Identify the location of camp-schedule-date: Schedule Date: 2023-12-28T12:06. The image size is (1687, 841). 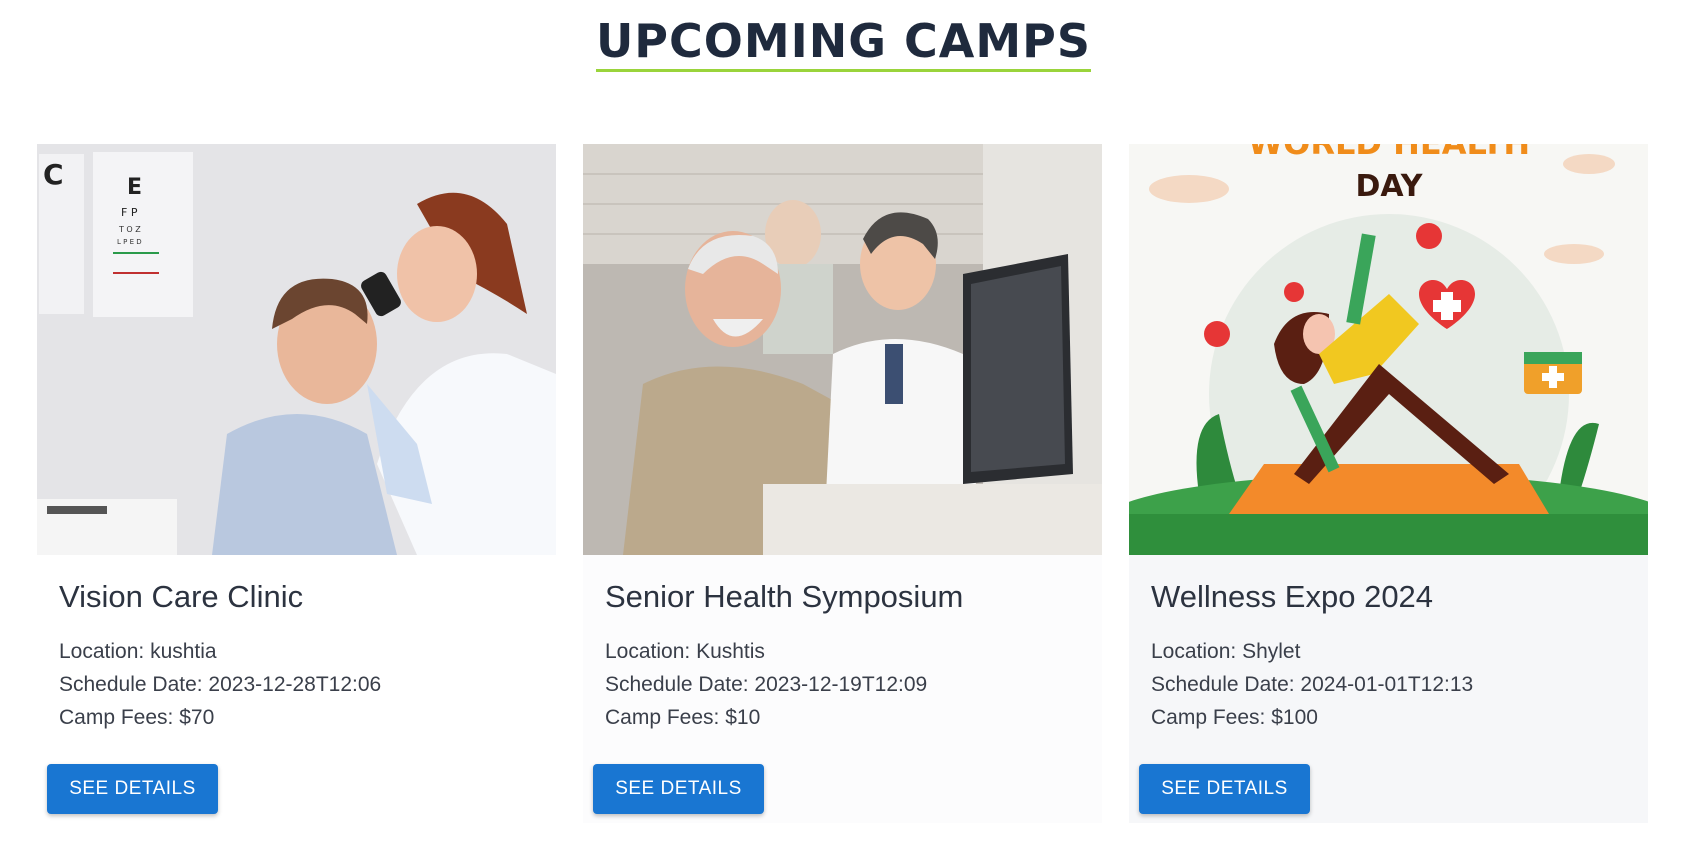
(220, 684).